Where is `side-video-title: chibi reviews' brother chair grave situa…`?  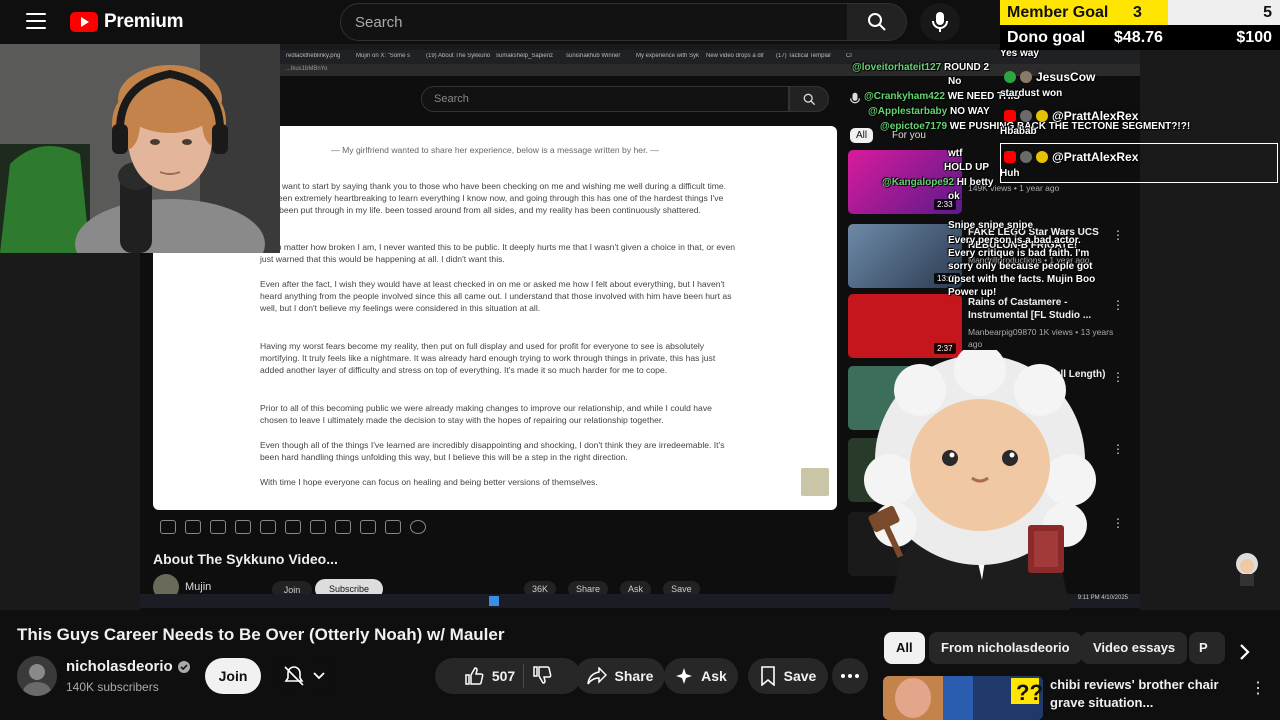
side-video-title: chibi reviews' brother chair grave situa… is located at coordinates (1145, 694).